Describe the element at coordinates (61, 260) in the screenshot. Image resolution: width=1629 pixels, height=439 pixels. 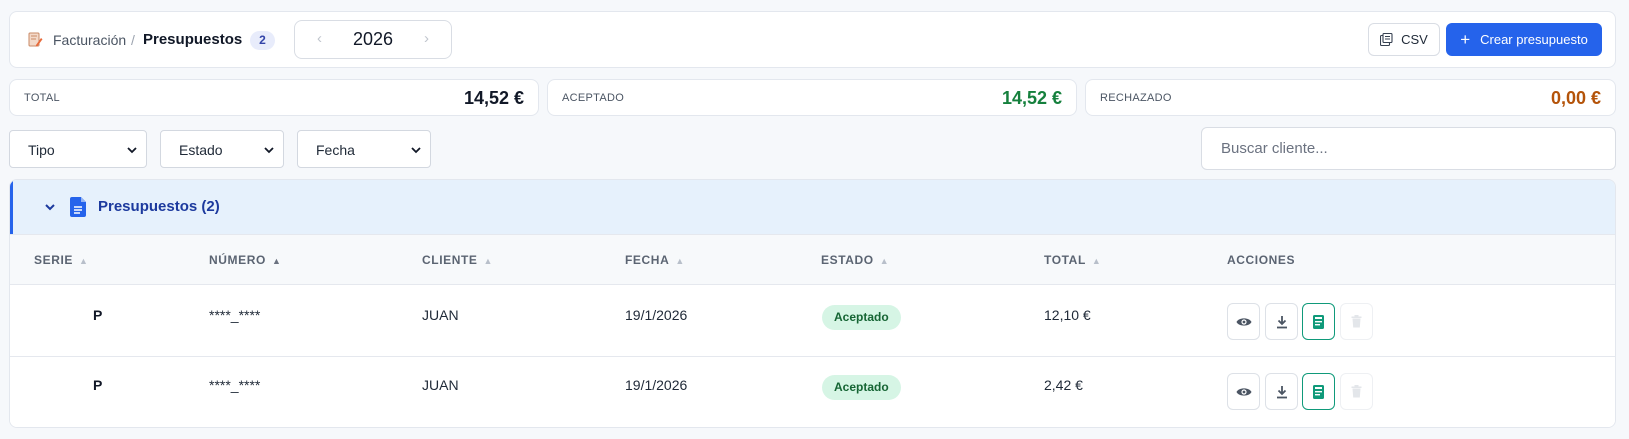
I see `column-header-serie: SERIE ▲` at that location.